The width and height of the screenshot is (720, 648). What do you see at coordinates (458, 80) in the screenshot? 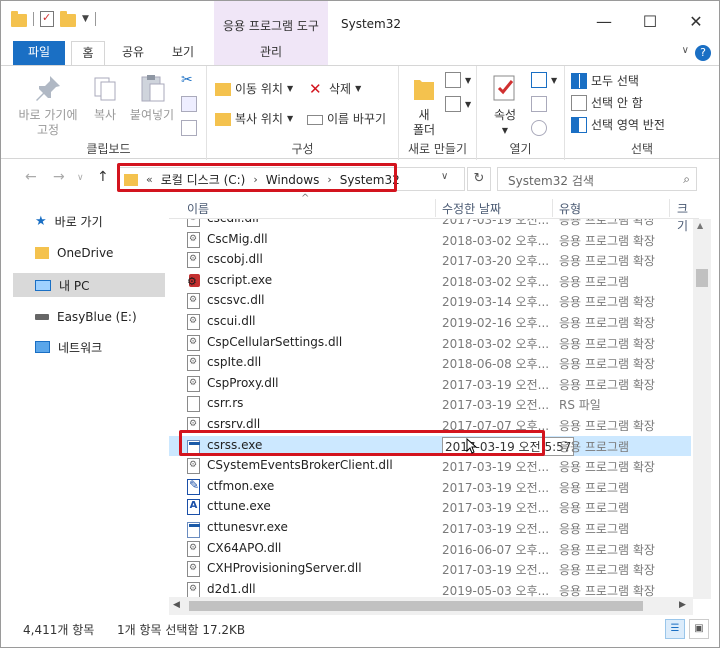
I see `new-item-button: ▼` at bounding box center [458, 80].